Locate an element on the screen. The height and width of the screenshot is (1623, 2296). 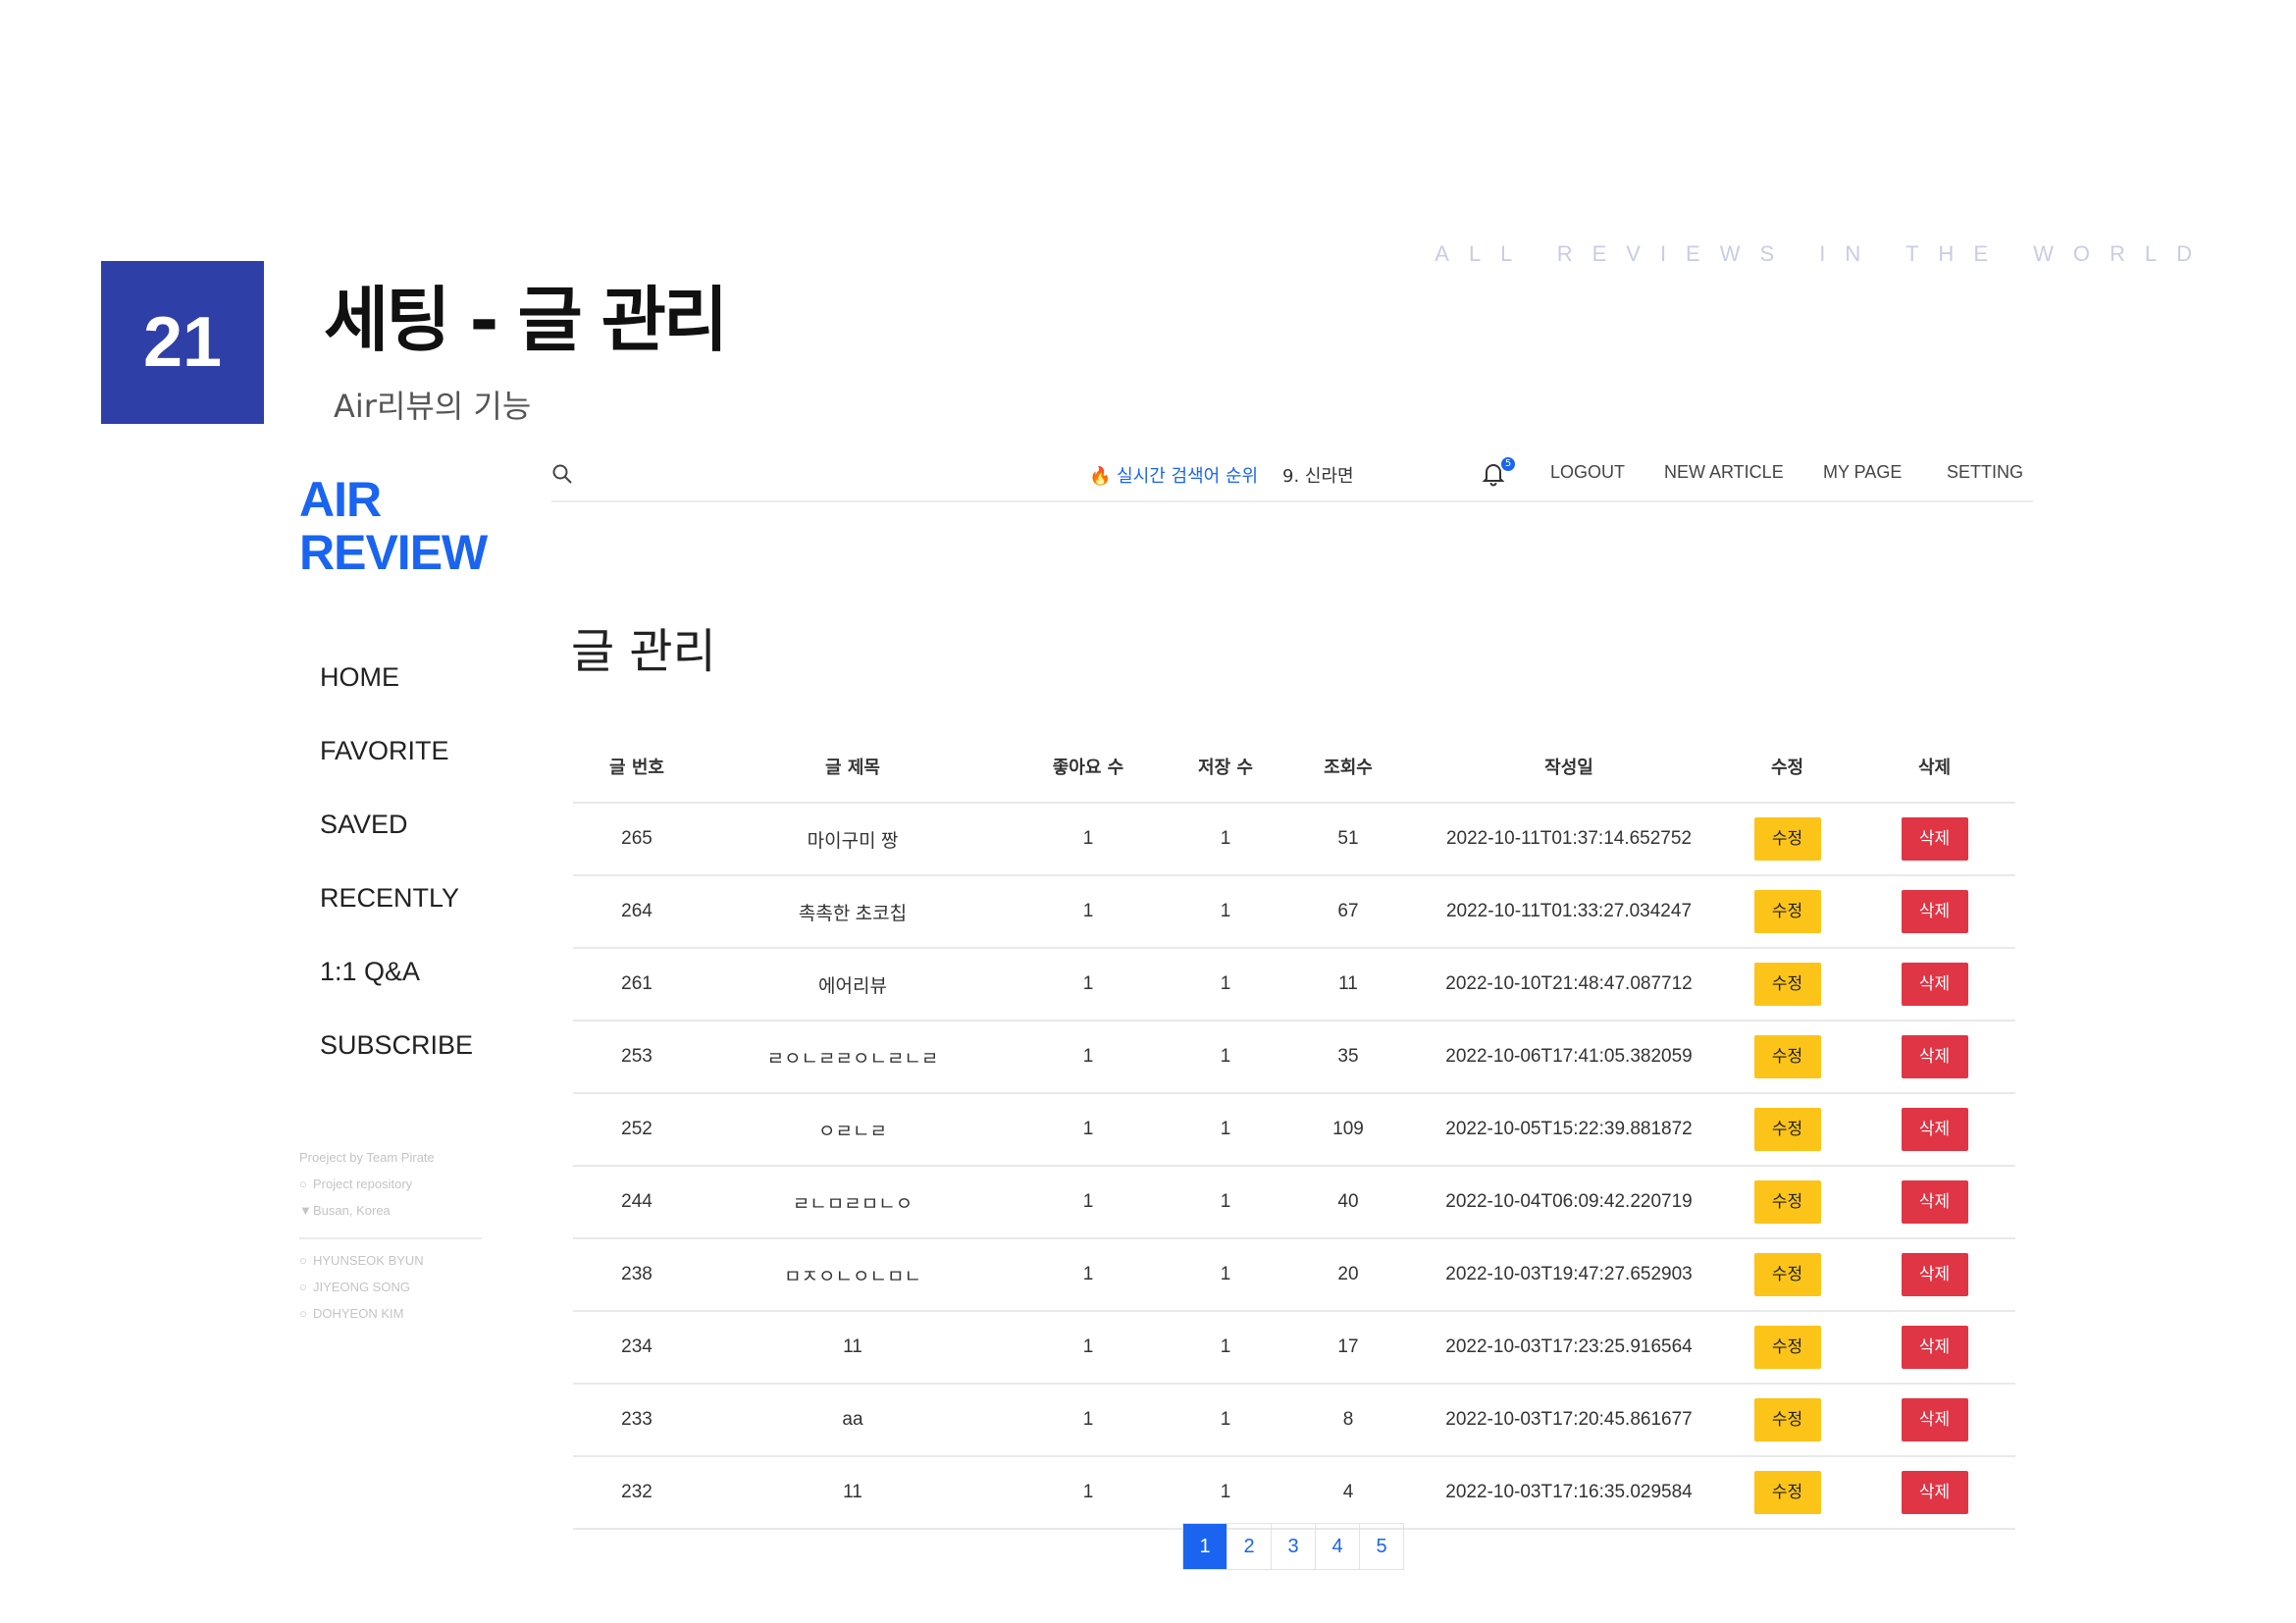
page-button: 4 is located at coordinates (1338, 1546).